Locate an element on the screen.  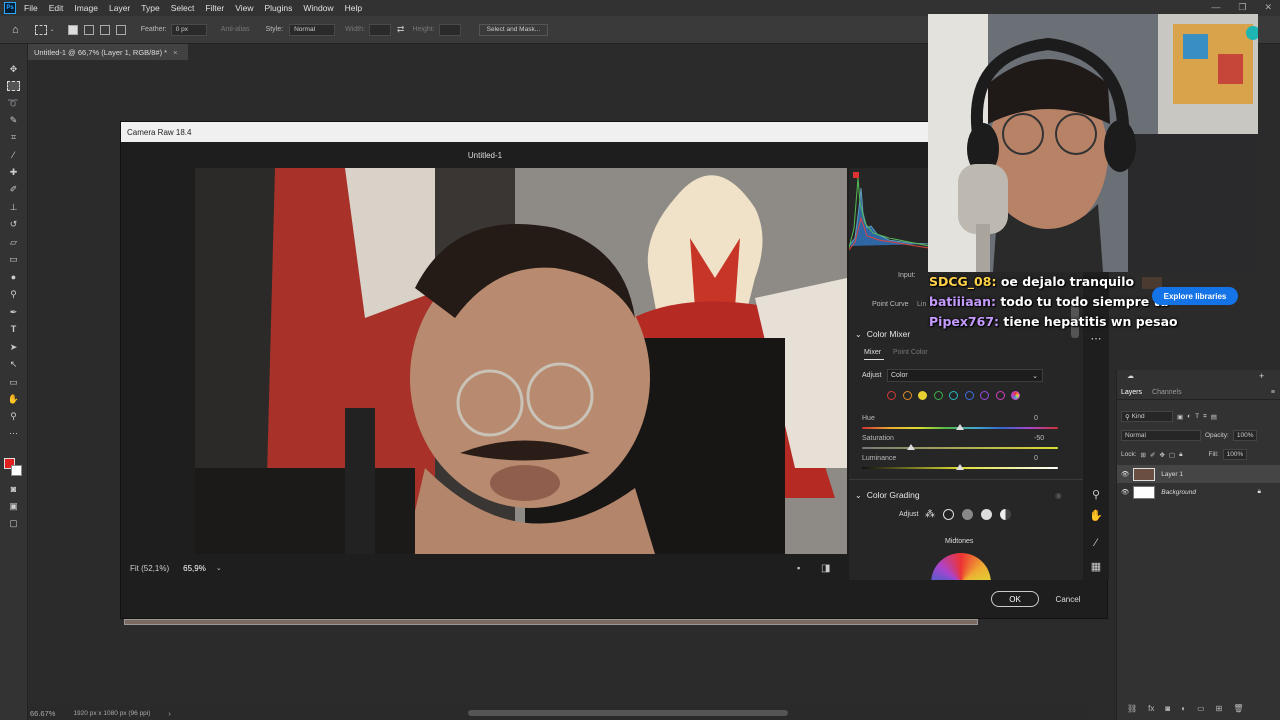
color-grading-header: ⌄ Color Grading is located at coordinates (887, 495).